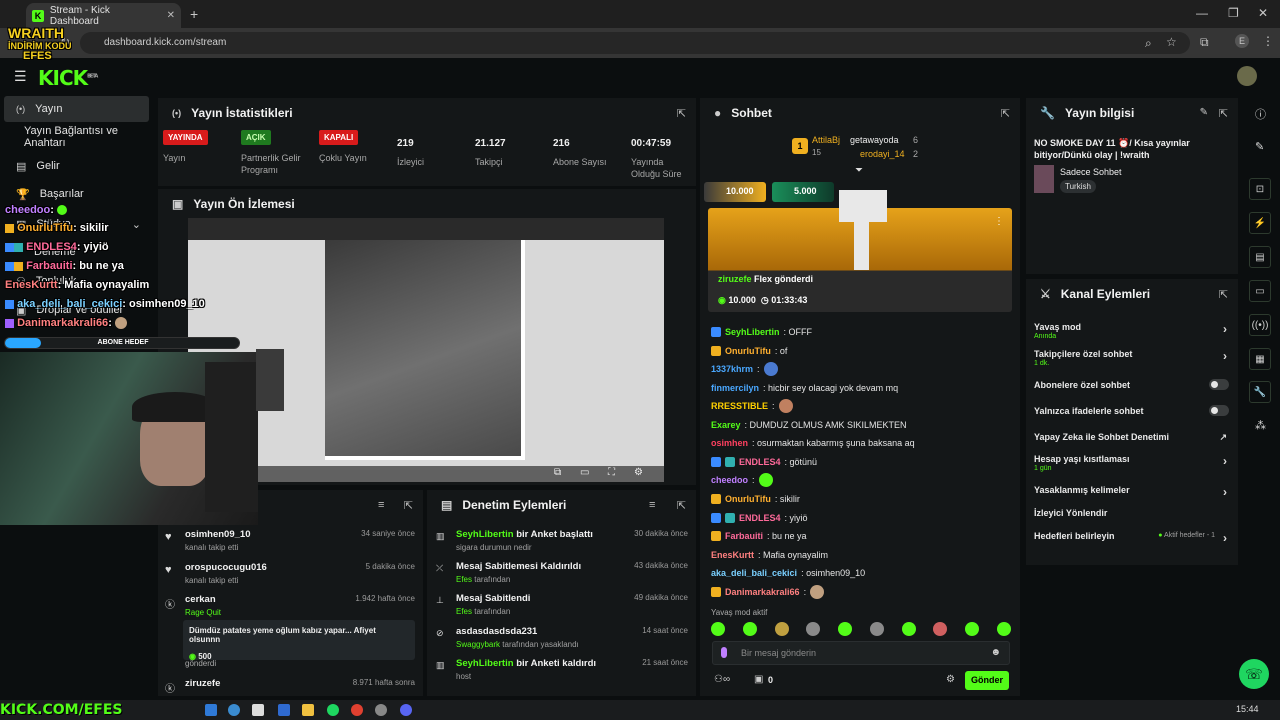 This screenshot has width=1280, height=720. I want to click on share-icon: ⁂, so click(1260, 425).